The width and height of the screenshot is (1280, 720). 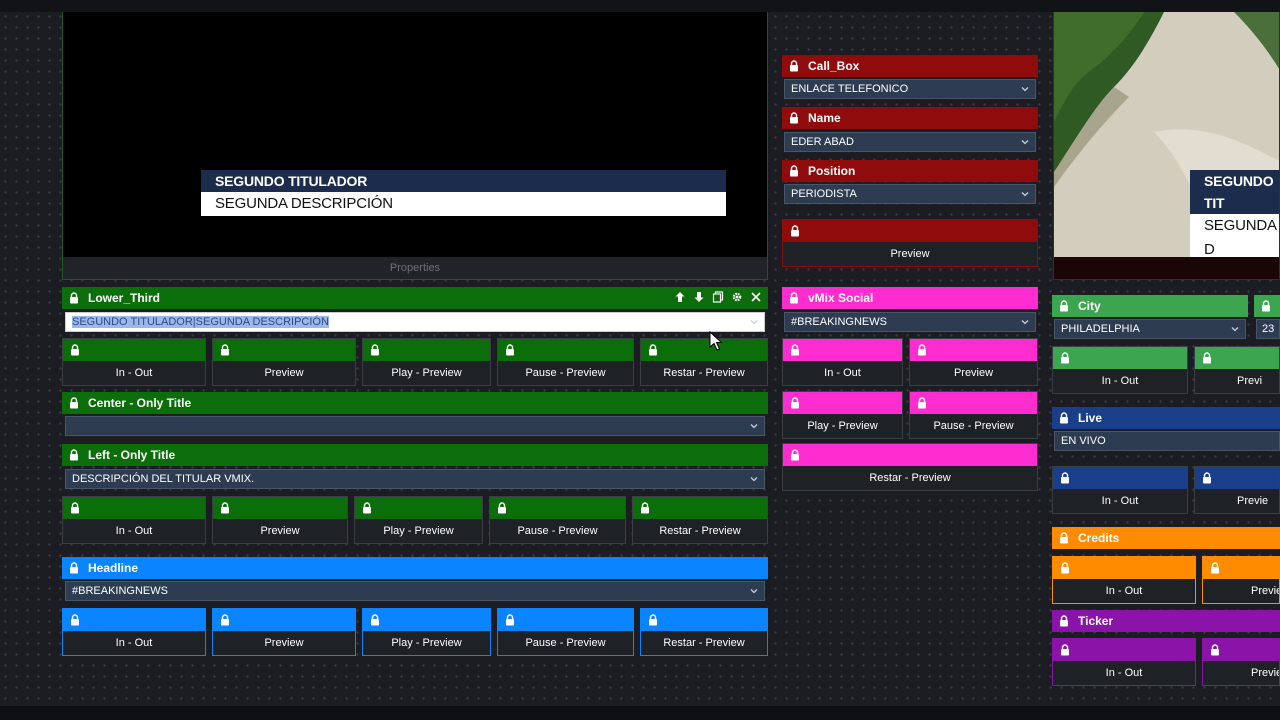 What do you see at coordinates (841, 298) in the screenshot?
I see `vmix-social-name: vMix Social` at bounding box center [841, 298].